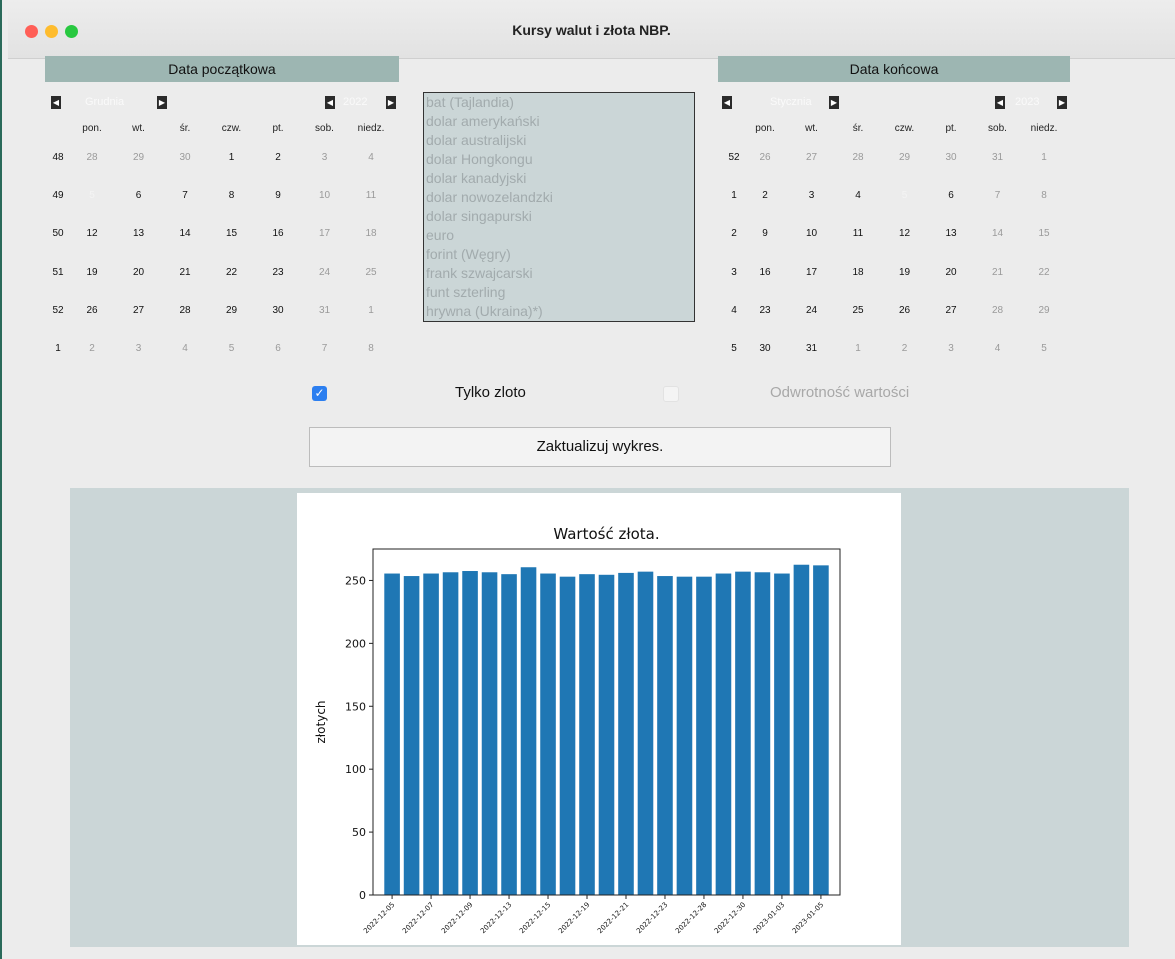 This screenshot has height=959, width=1175. Describe the element at coordinates (600, 447) in the screenshot. I see `update-chart-button: Zaktualizuj wykres.` at that location.